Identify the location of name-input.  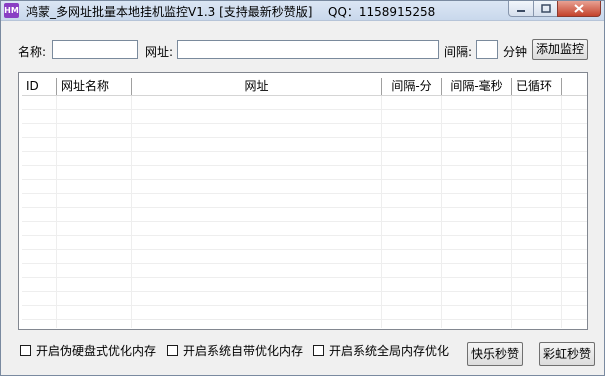
(95, 49).